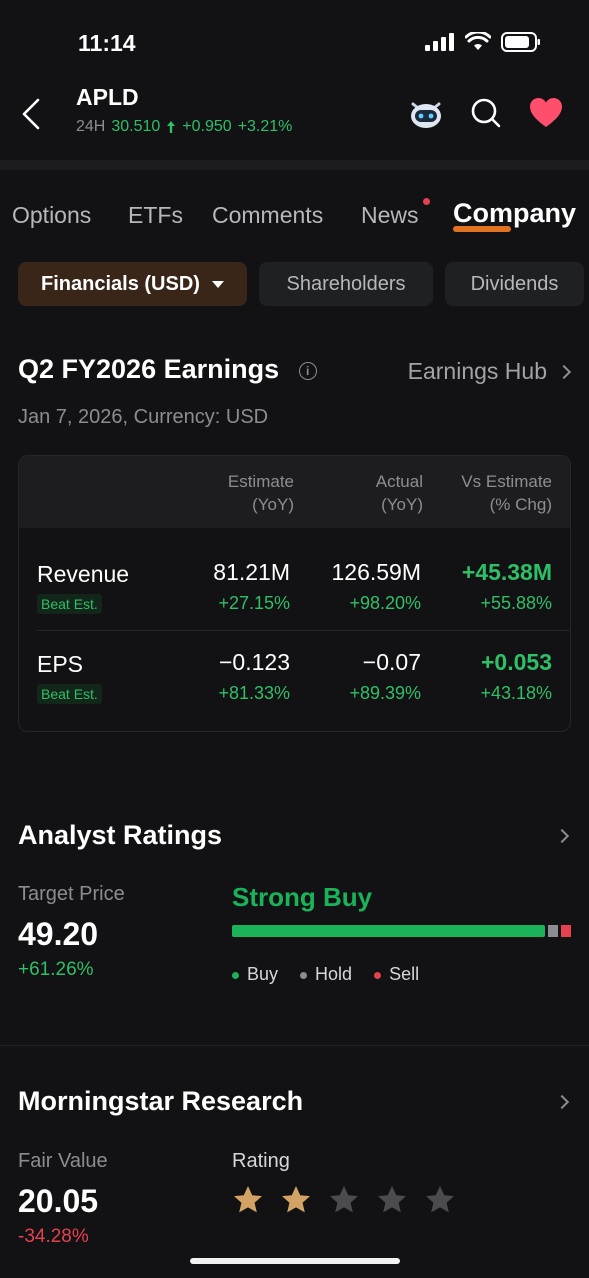 The image size is (589, 1278). I want to click on status-time: 11:14, so click(107, 43).